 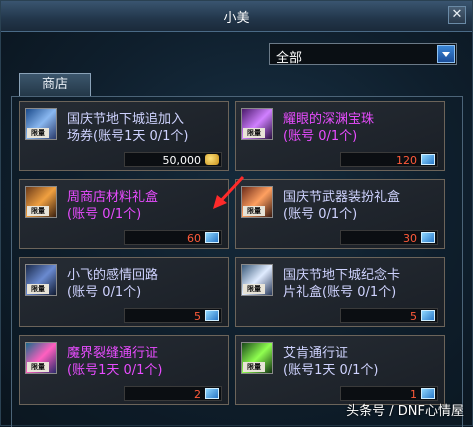 I want to click on watermark: 头条号 / DNF心情屋, so click(x=405, y=411).